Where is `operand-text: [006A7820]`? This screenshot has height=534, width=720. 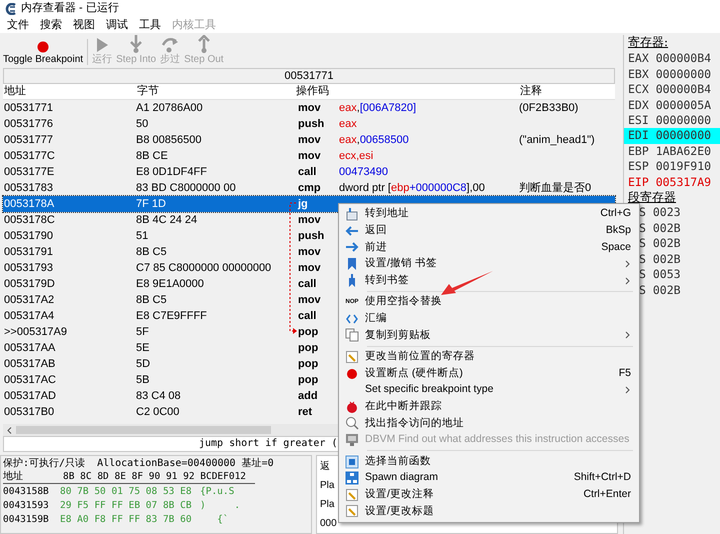 operand-text: [006A7820] is located at coordinates (388, 108).